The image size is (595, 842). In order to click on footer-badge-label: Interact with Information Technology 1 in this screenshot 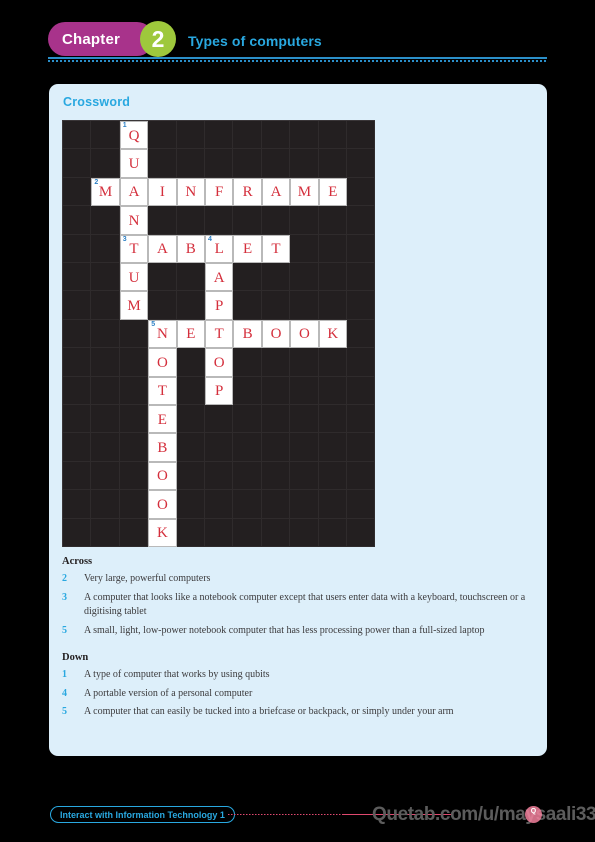, I will do `click(142, 814)`.